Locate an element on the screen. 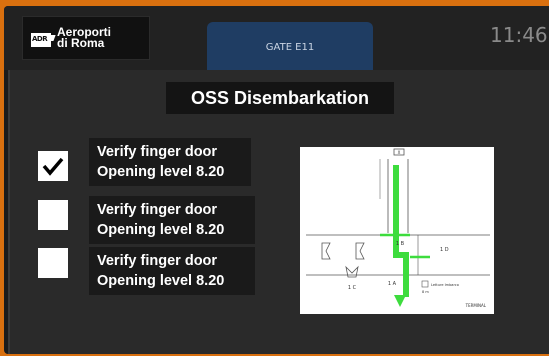 The image size is (549, 356). logo-mark-text: ADR is located at coordinates (40, 39).